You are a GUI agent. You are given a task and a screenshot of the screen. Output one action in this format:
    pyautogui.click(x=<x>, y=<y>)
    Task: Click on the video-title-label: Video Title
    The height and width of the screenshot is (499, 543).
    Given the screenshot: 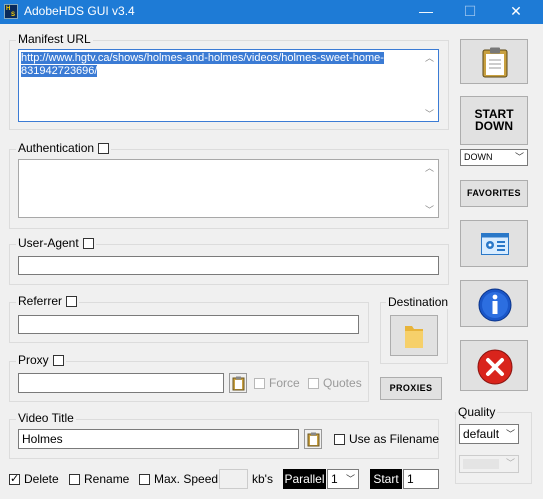 What is the action you would take?
    pyautogui.click(x=46, y=418)
    